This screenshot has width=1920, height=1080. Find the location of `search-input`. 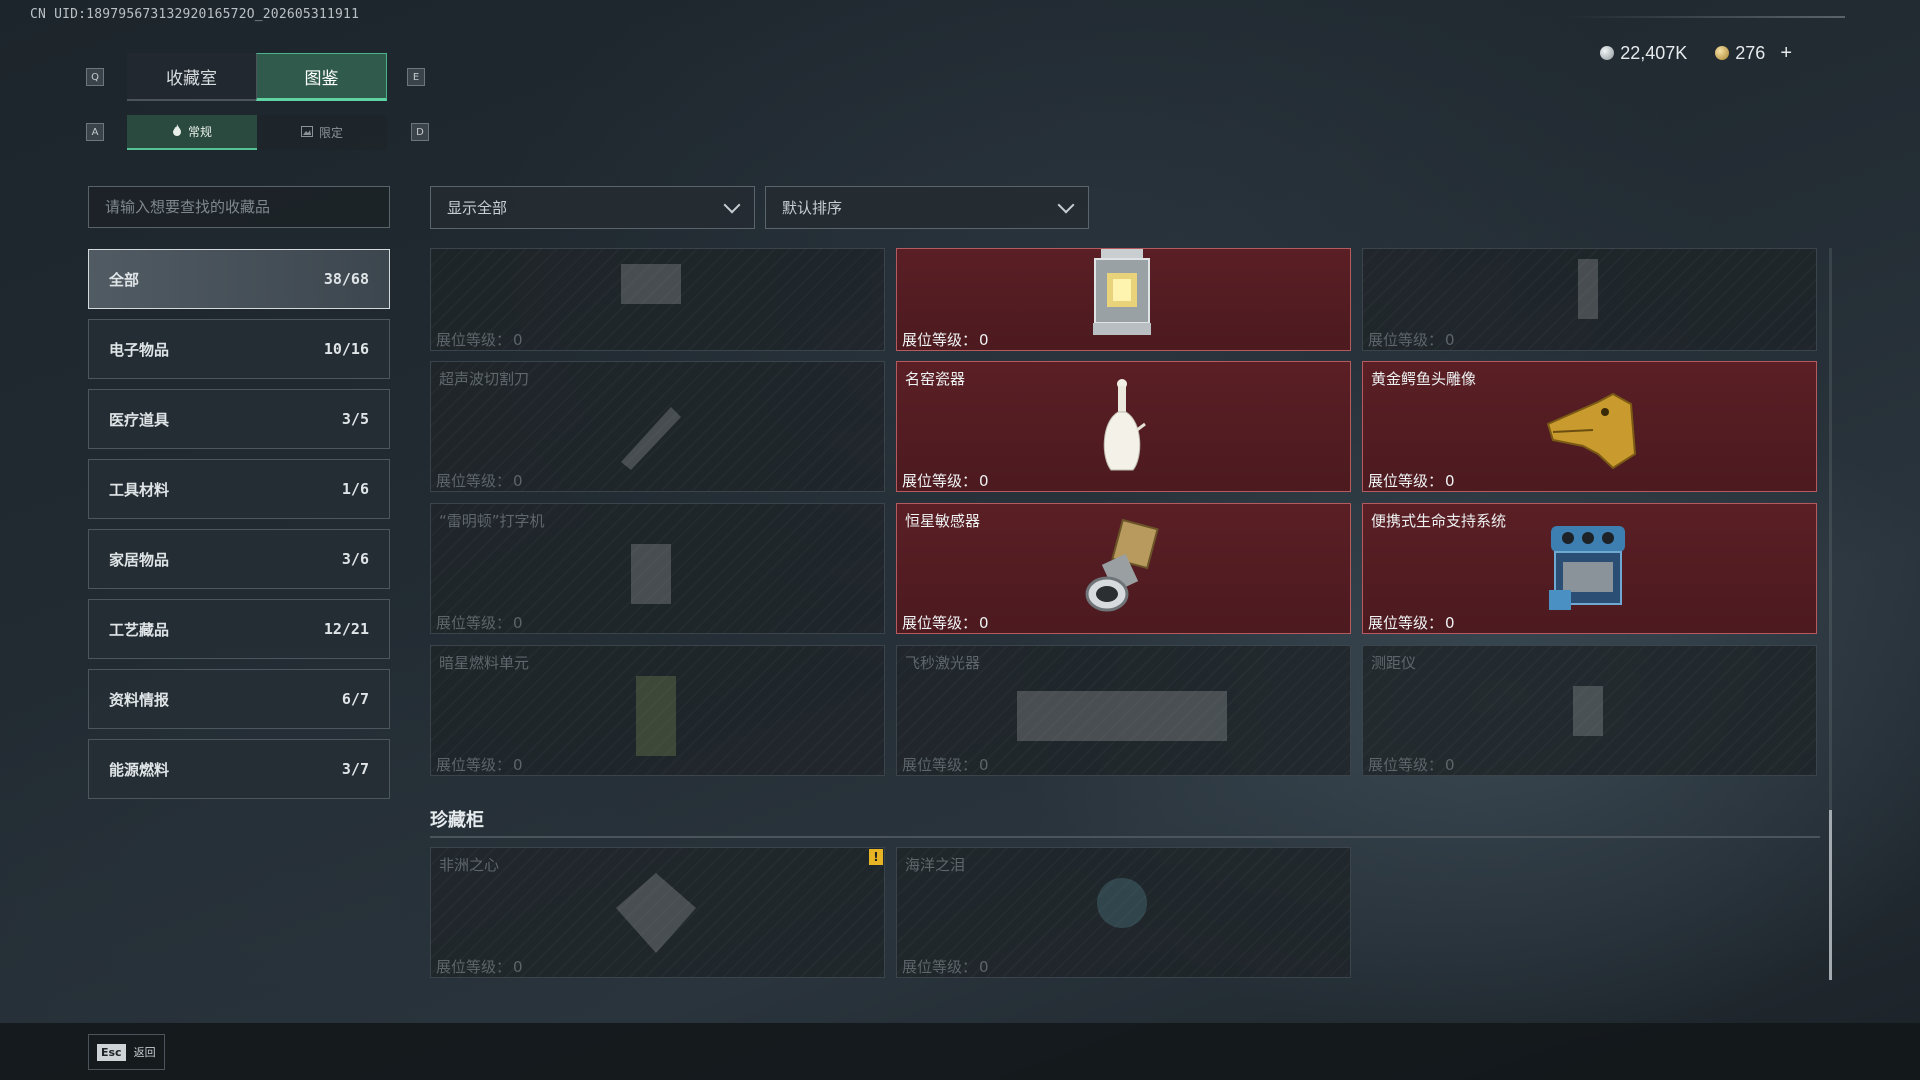

search-input is located at coordinates (239, 207).